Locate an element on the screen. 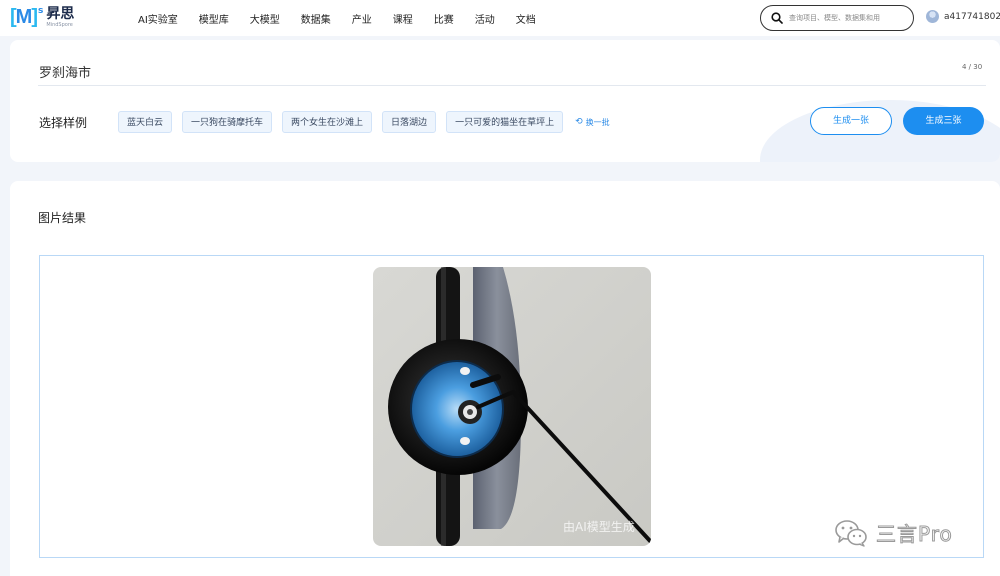 The height and width of the screenshot is (576, 1000). sample-label: 选择样例 is located at coordinates (63, 123).